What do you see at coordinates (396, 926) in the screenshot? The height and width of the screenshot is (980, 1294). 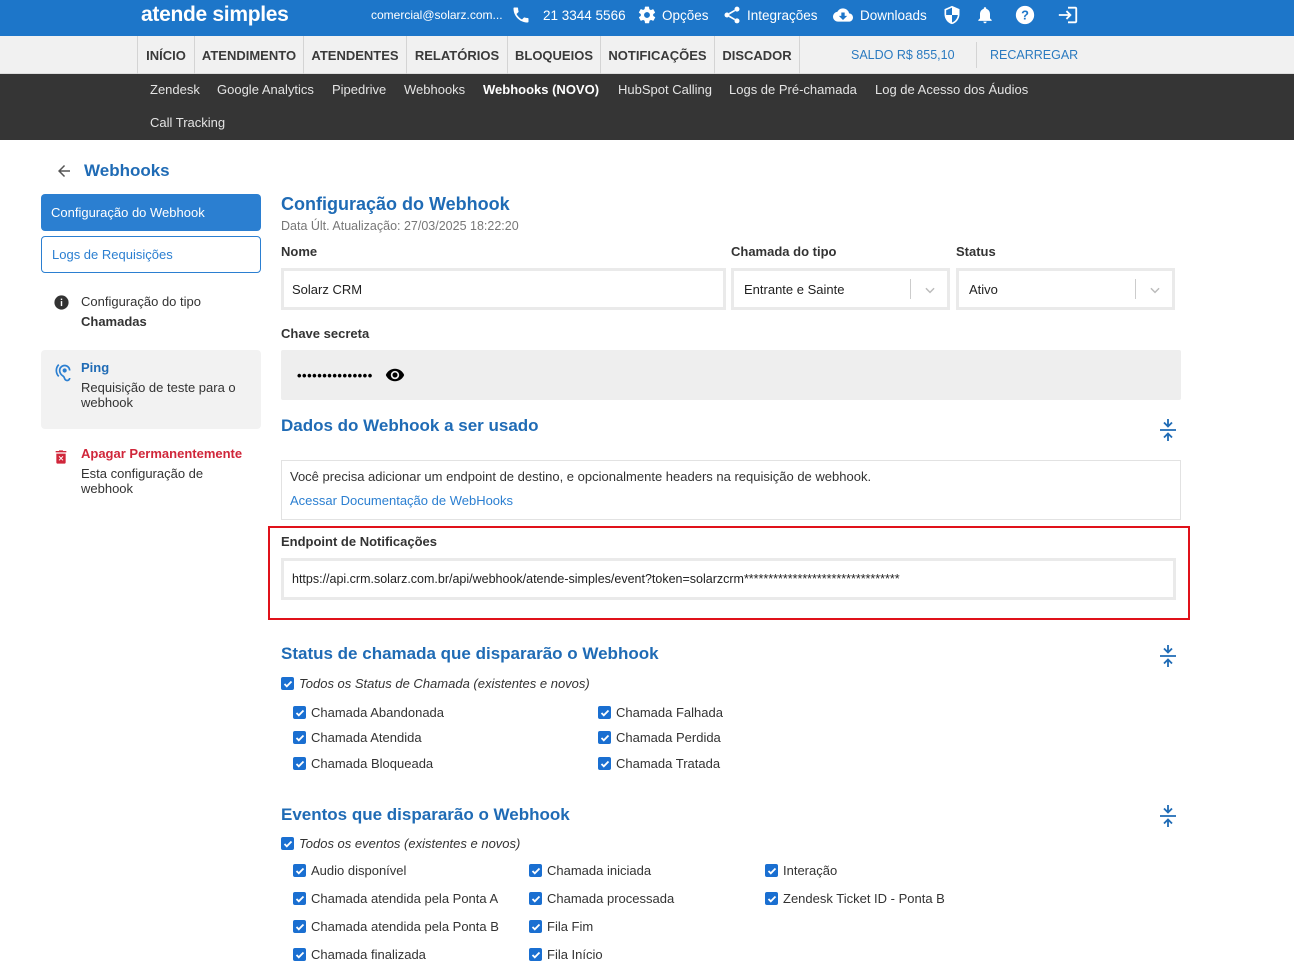 I see `checkbox-event: Chamada atendida pela Ponta B` at bounding box center [396, 926].